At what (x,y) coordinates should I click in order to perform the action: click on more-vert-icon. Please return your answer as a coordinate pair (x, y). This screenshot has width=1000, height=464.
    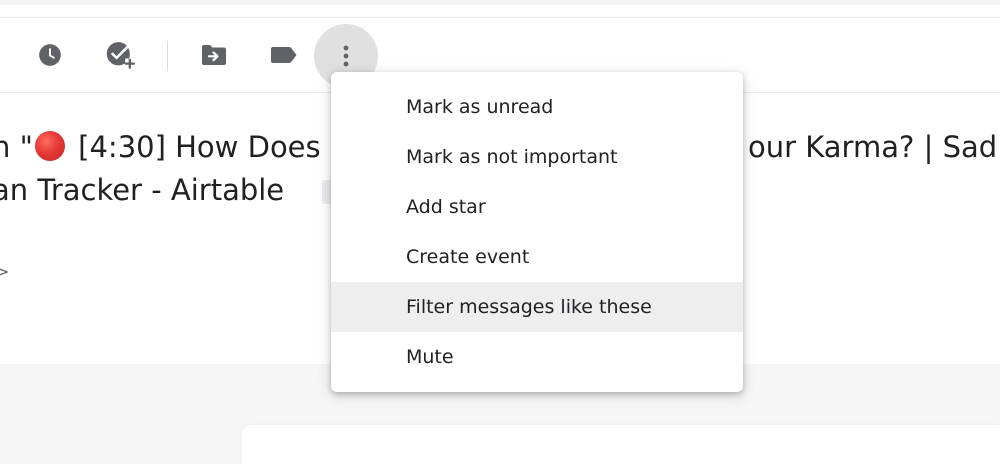
    Looking at the image, I should click on (346, 56).